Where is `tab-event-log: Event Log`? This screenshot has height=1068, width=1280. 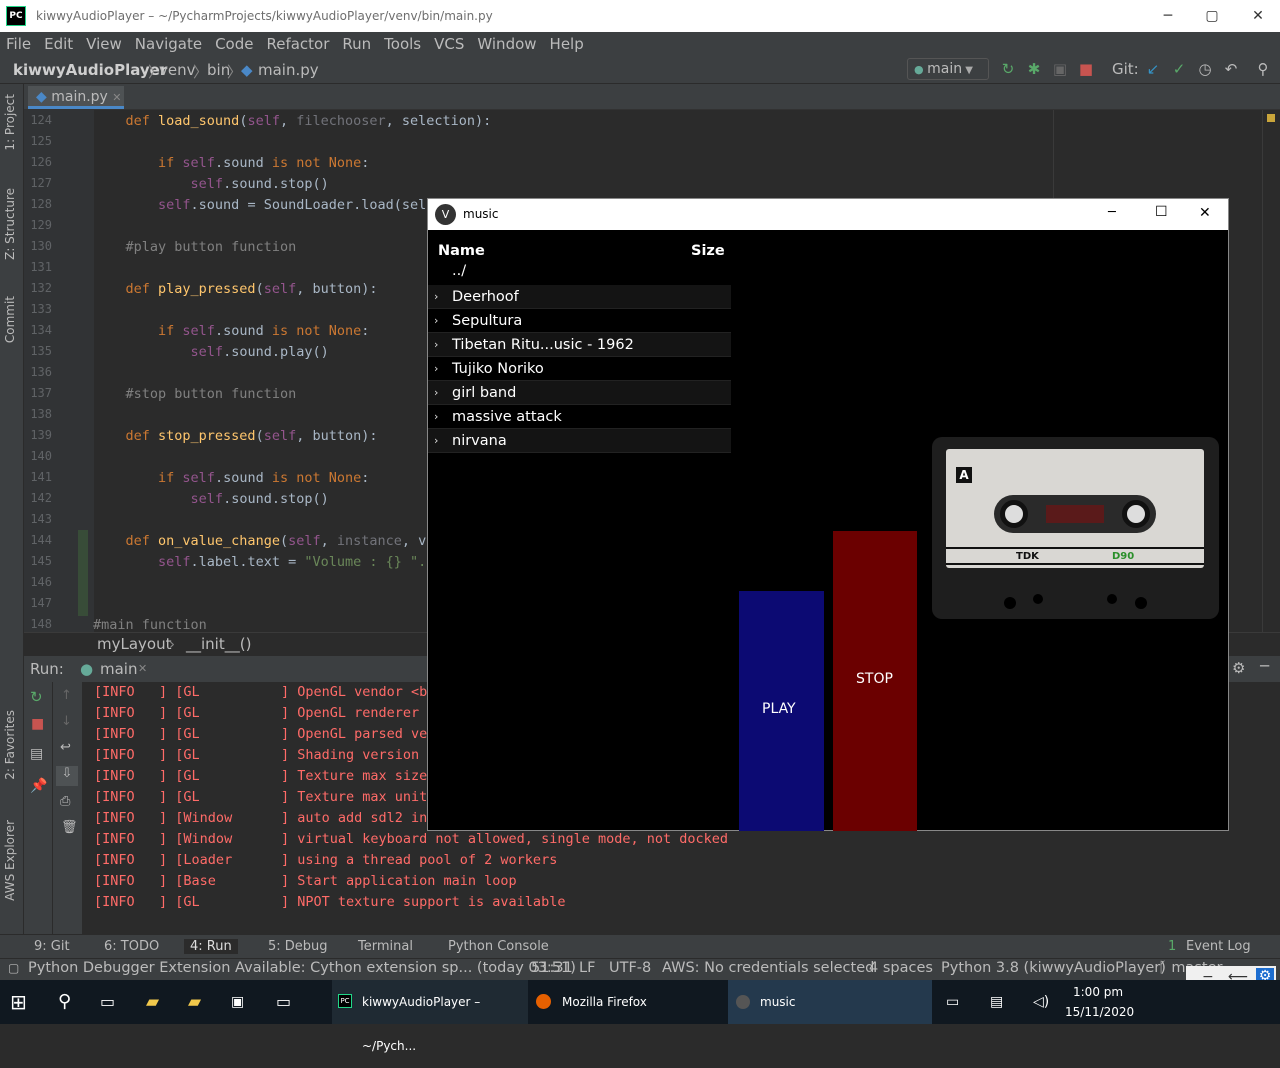
tab-event-log: Event Log is located at coordinates (1218, 946).